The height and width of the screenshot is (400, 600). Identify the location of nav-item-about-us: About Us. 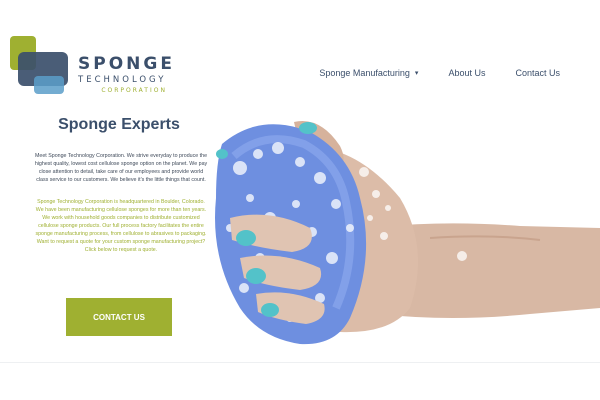
(466, 73).